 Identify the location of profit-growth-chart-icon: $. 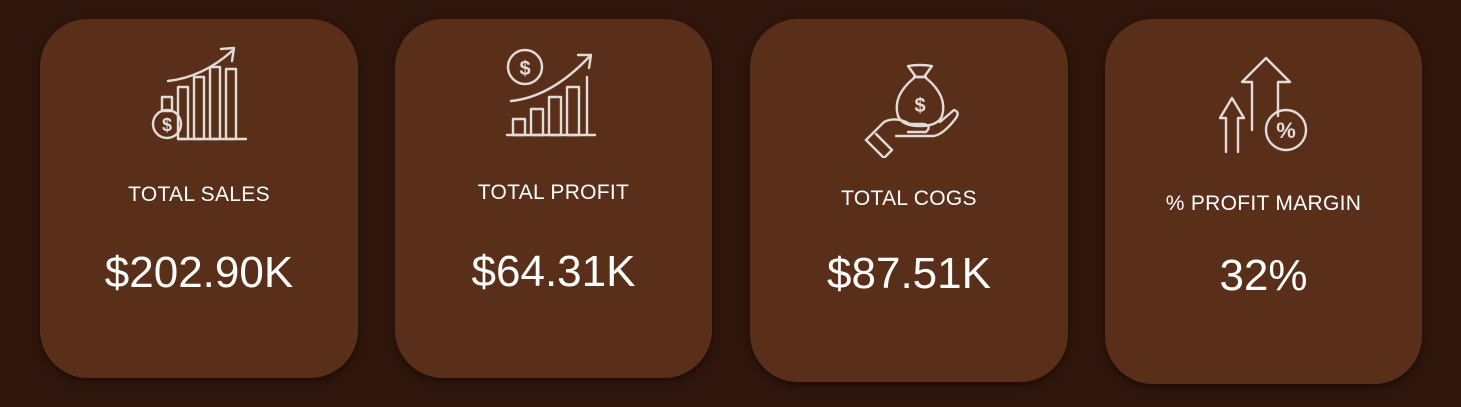
(552, 94).